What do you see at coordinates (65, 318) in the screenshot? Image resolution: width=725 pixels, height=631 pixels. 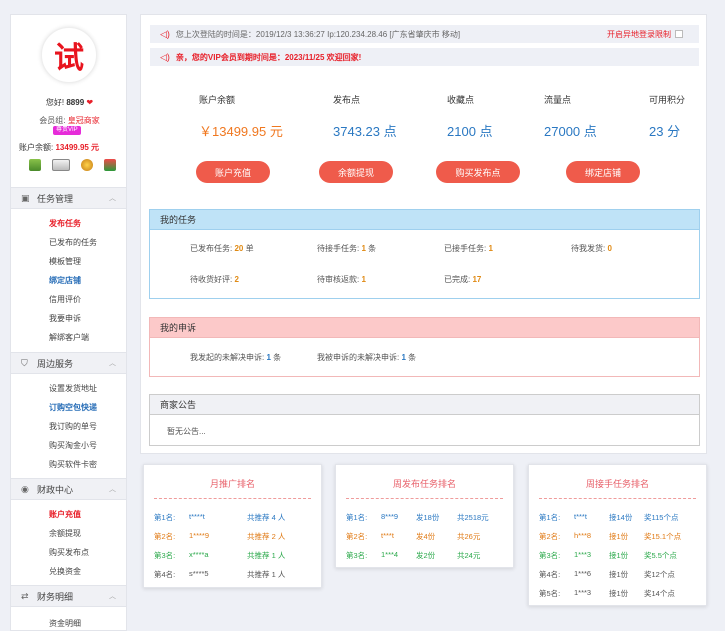 I see `menu-item-appeal: 我要申诉` at bounding box center [65, 318].